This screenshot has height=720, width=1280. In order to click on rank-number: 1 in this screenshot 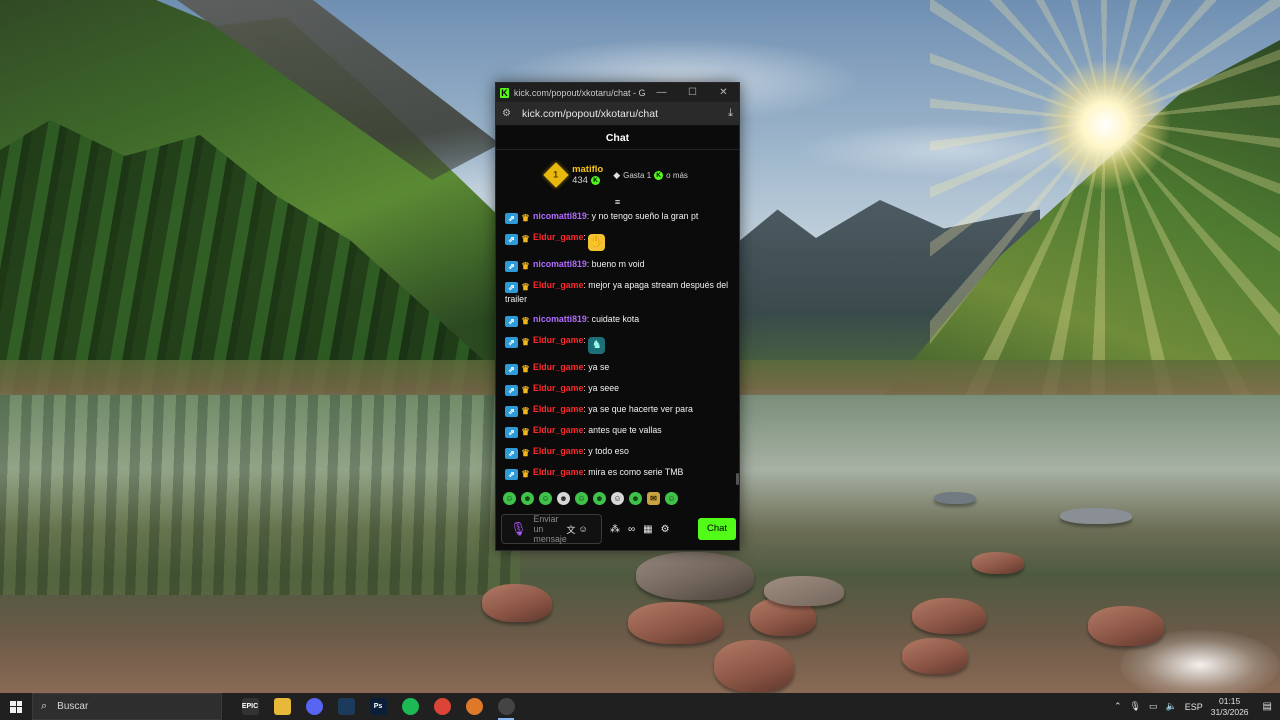, I will do `click(556, 174)`.